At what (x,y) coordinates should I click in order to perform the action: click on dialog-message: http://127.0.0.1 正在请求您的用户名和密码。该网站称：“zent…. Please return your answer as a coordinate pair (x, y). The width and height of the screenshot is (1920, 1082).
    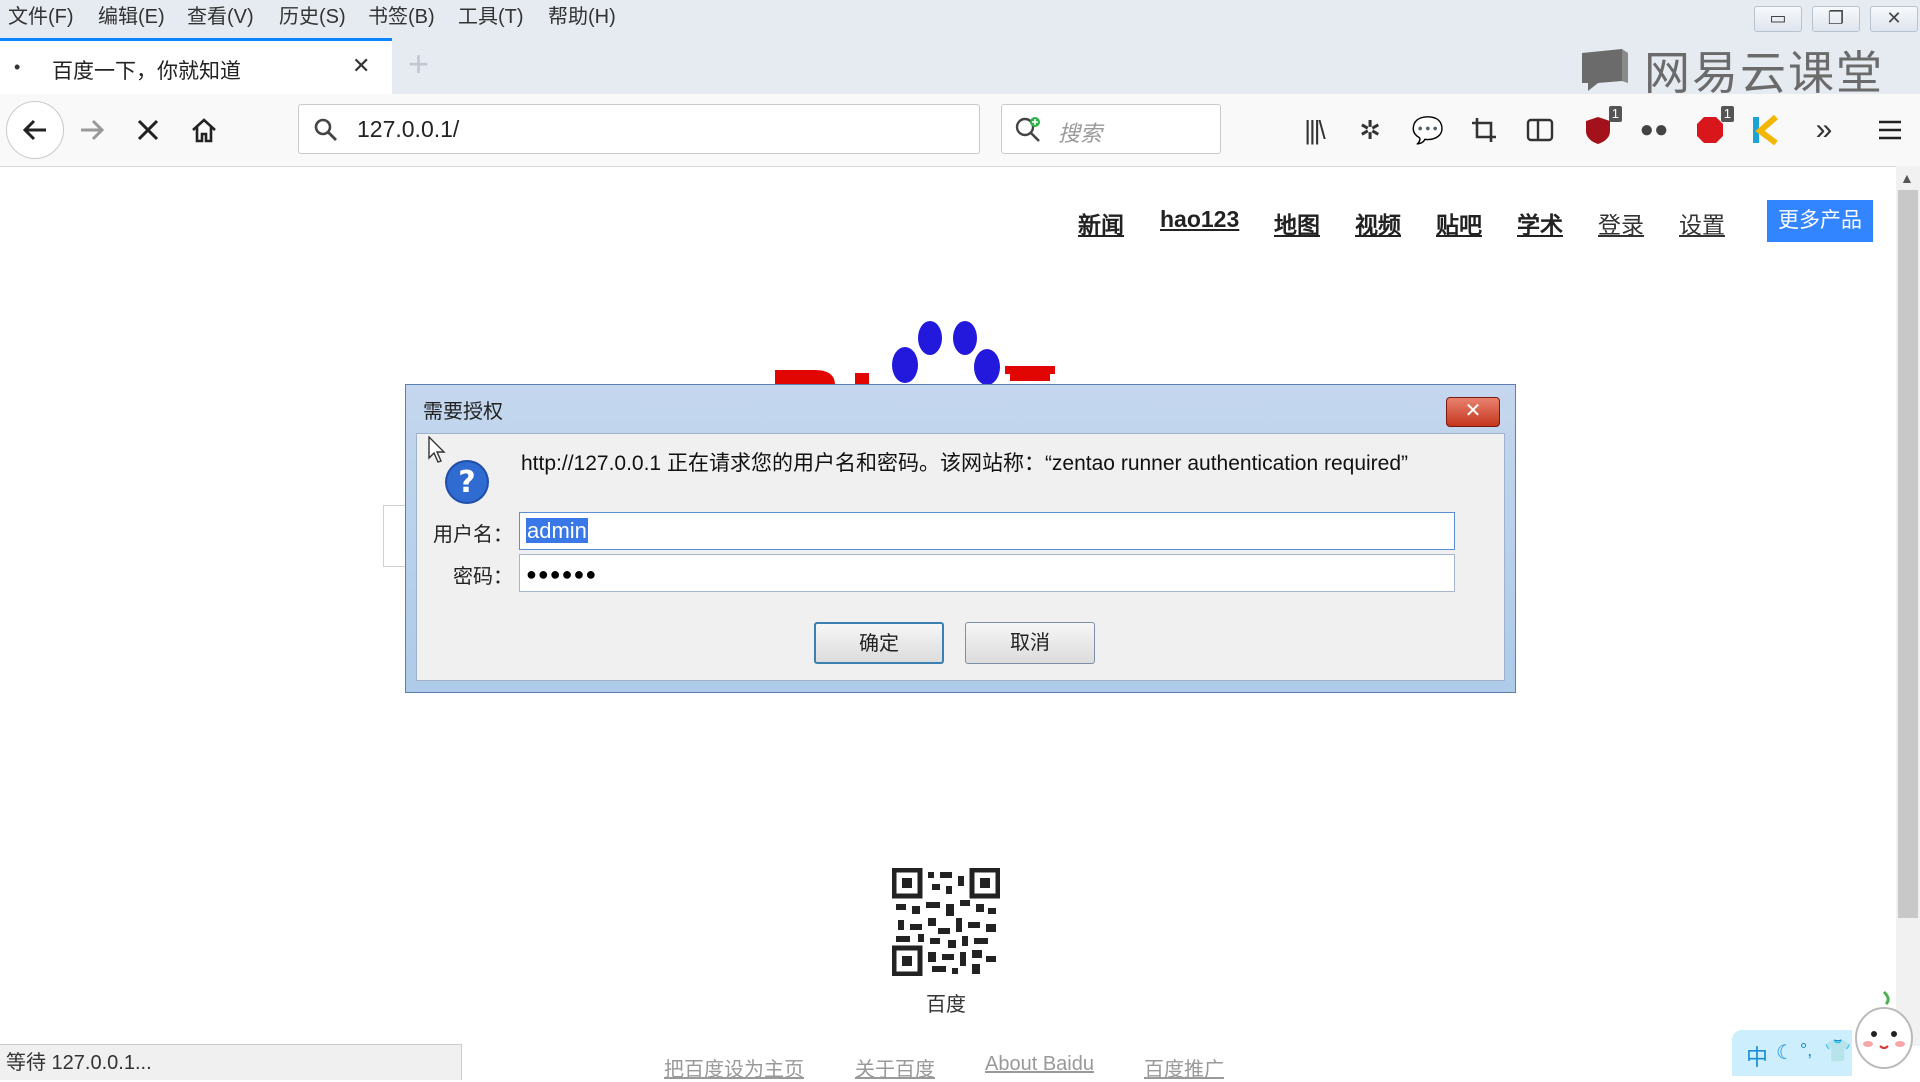
    Looking at the image, I should click on (965, 463).